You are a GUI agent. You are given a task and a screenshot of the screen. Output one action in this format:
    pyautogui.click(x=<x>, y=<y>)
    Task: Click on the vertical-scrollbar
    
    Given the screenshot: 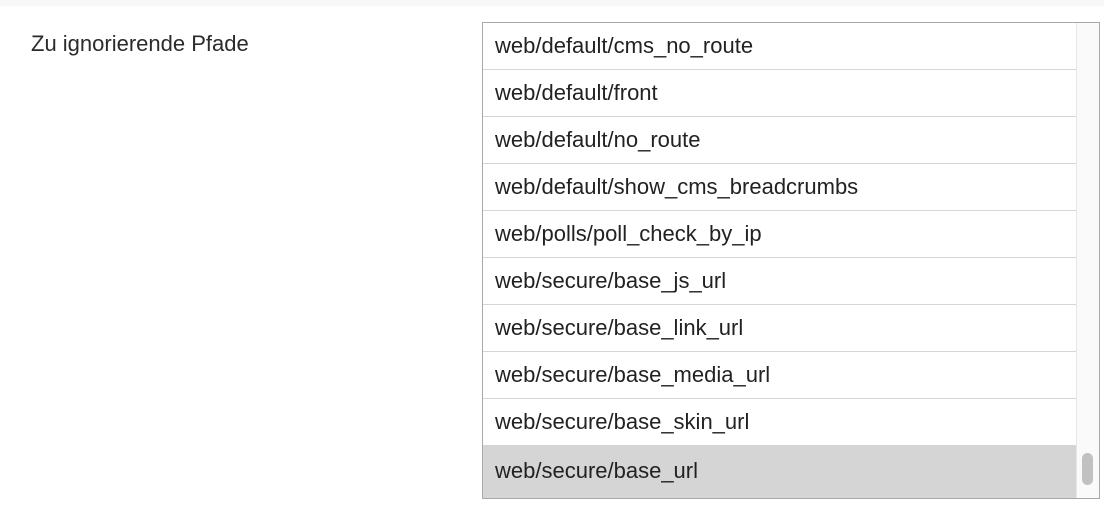 What is the action you would take?
    pyautogui.click(x=1087, y=260)
    